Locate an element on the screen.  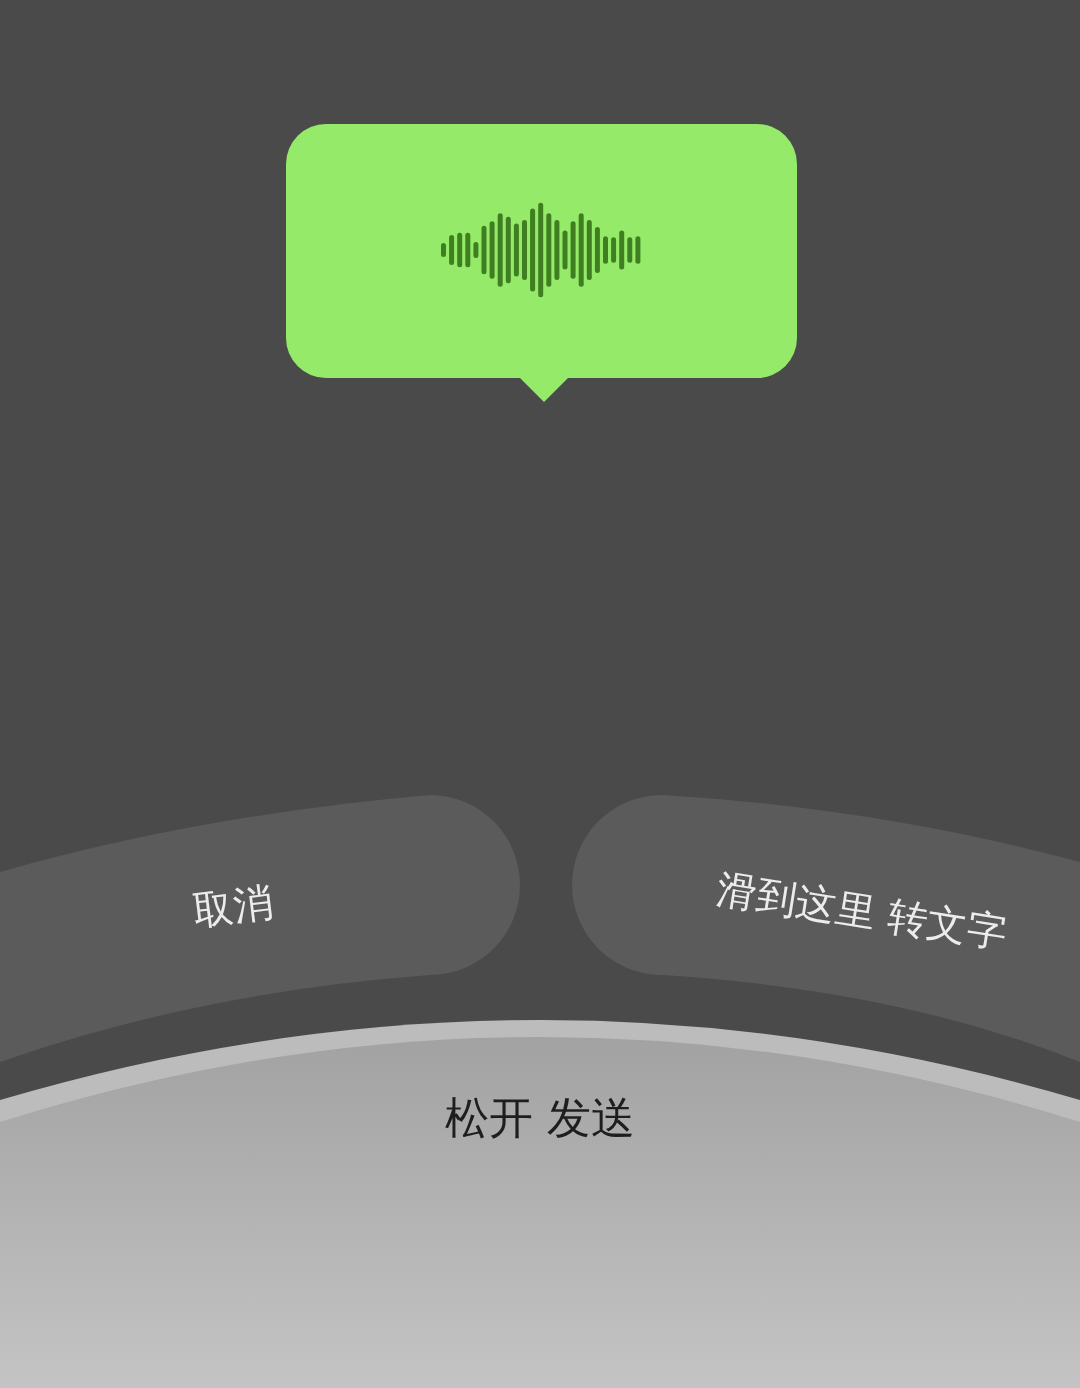
waveform-icon is located at coordinates (541, 250).